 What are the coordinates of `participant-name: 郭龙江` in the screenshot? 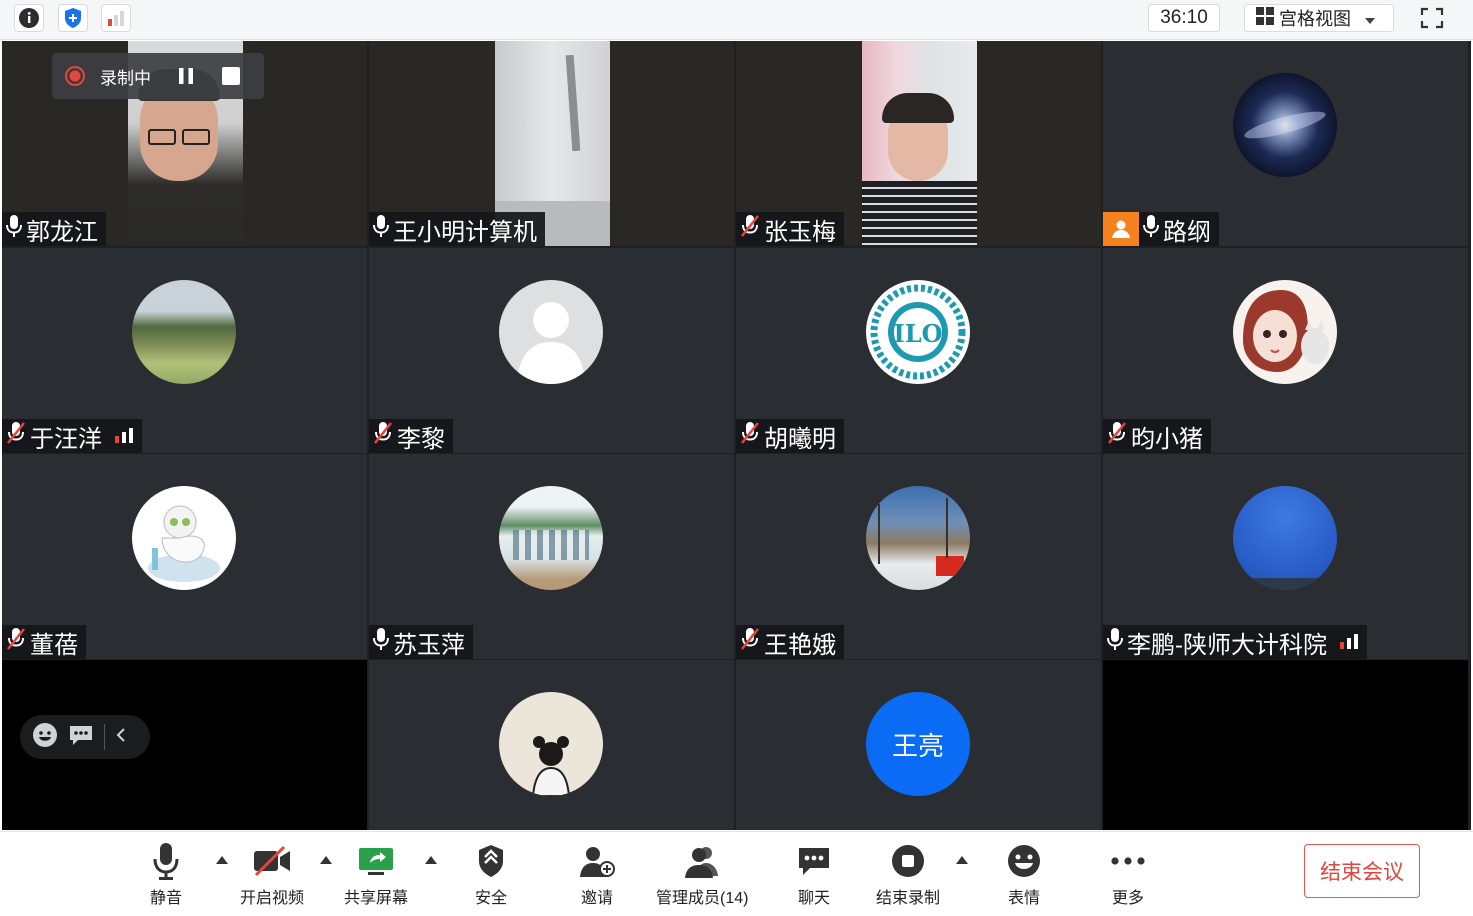 It's located at (62, 232).